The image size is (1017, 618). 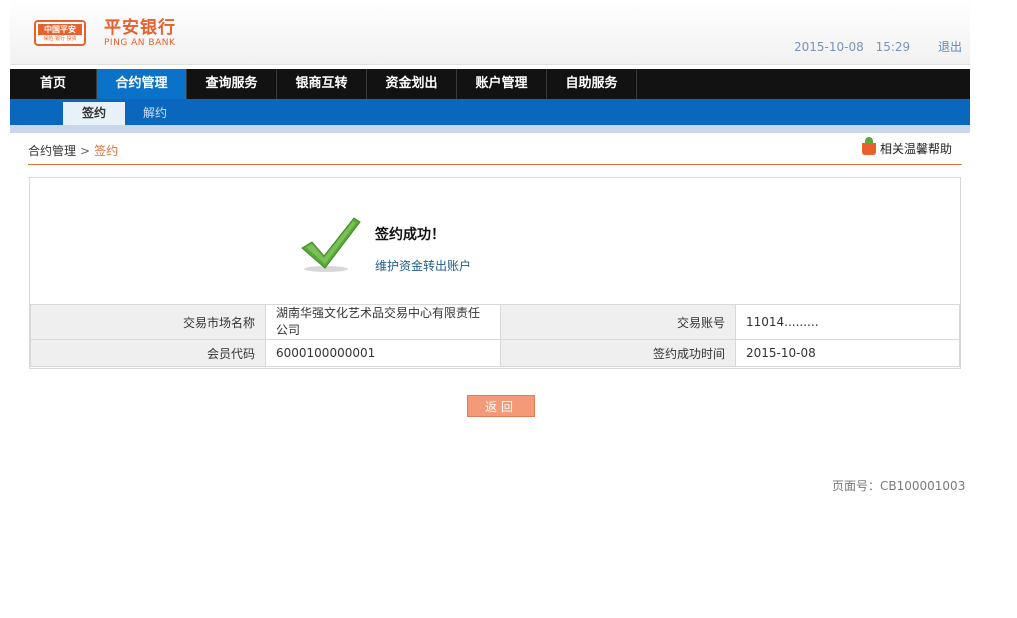 What do you see at coordinates (410, 235) in the screenshot?
I see `success-title: 签约成功！` at bounding box center [410, 235].